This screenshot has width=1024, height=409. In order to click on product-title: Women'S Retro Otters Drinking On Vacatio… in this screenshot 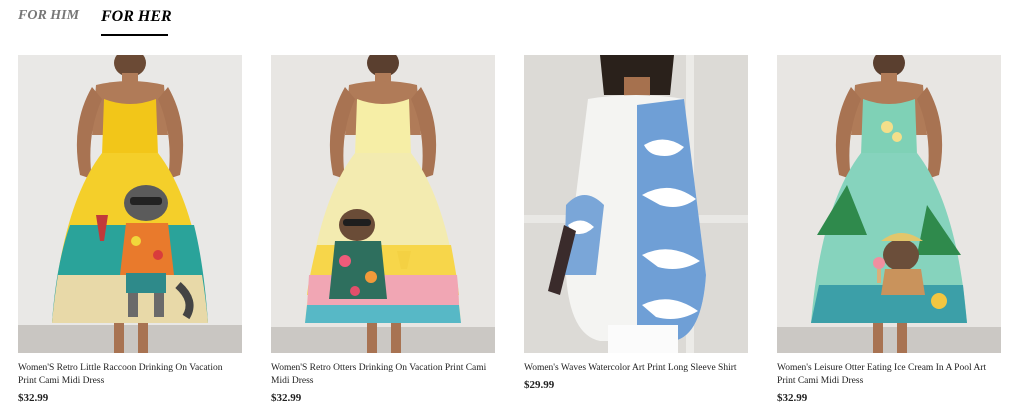, I will do `click(383, 375)`.